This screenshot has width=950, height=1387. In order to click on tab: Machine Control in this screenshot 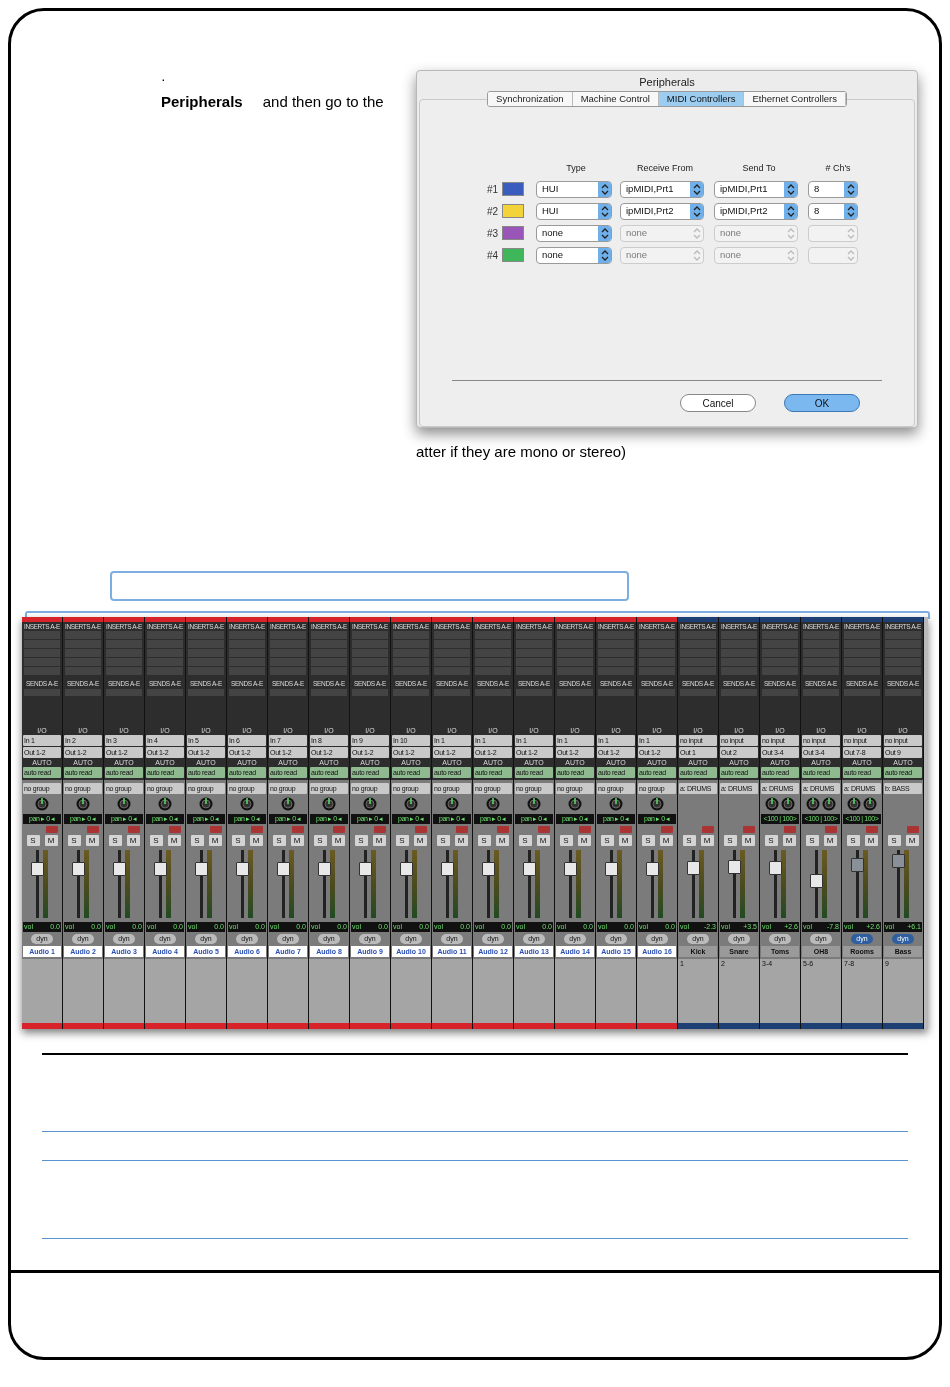, I will do `click(615, 99)`.